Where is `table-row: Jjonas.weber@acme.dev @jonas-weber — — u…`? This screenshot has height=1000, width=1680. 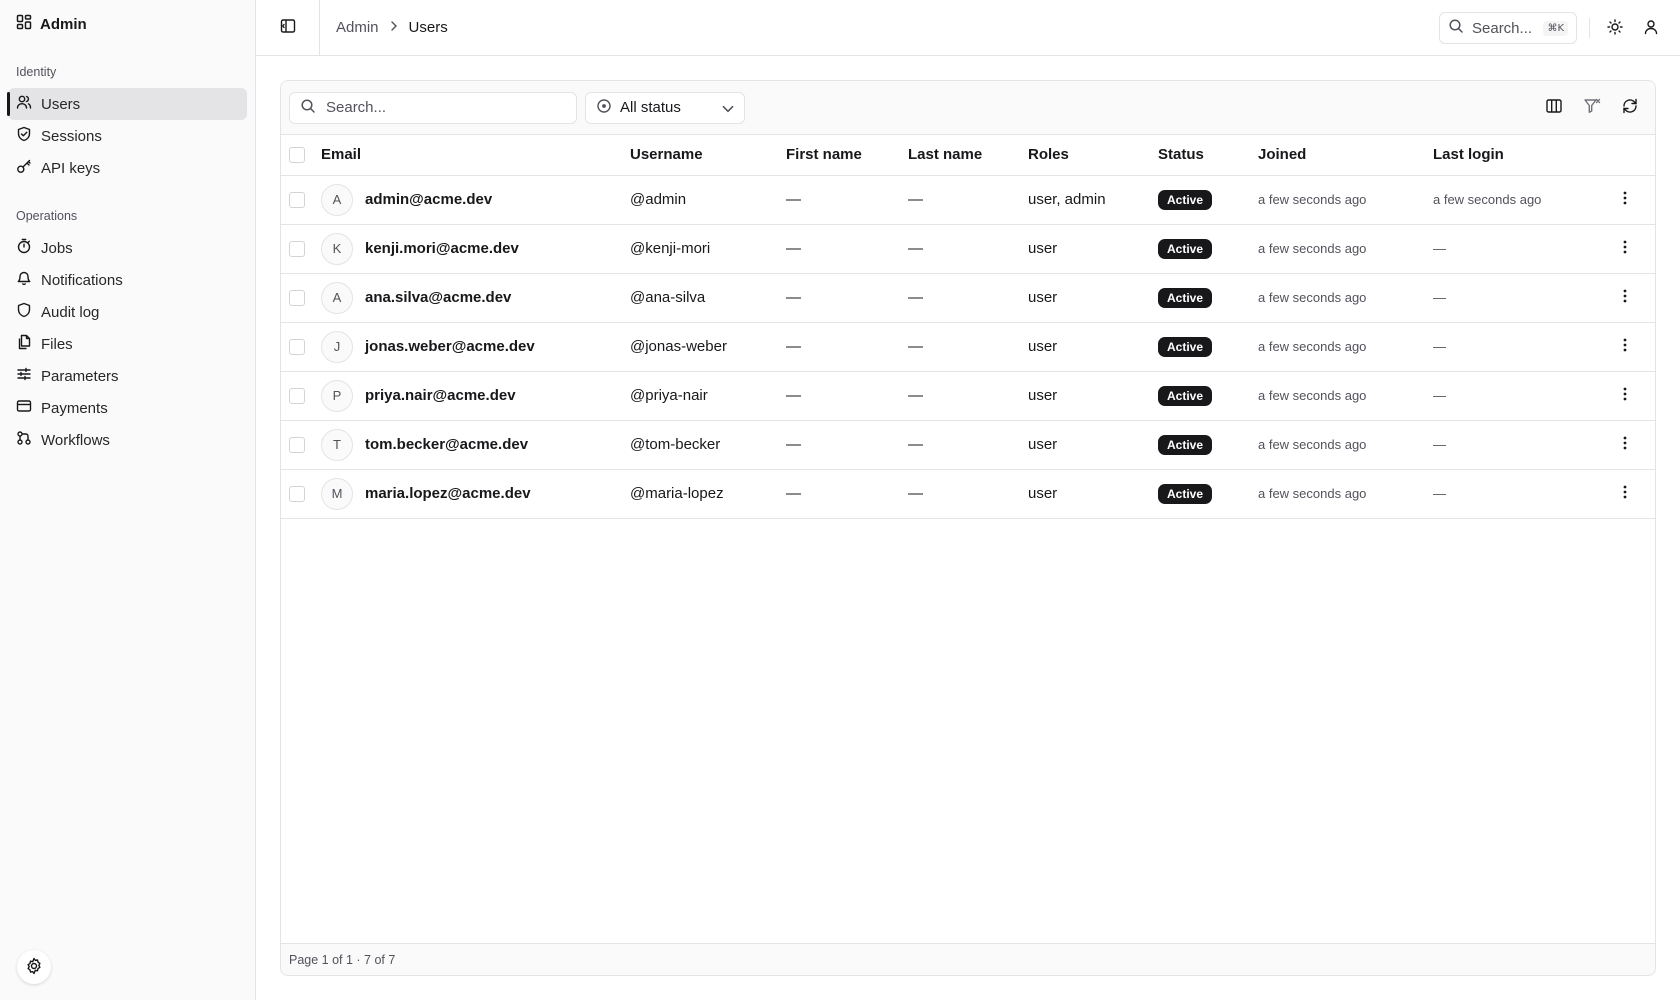
table-row: Jjonas.weber@acme.dev @jonas-weber — — u… is located at coordinates (968, 347).